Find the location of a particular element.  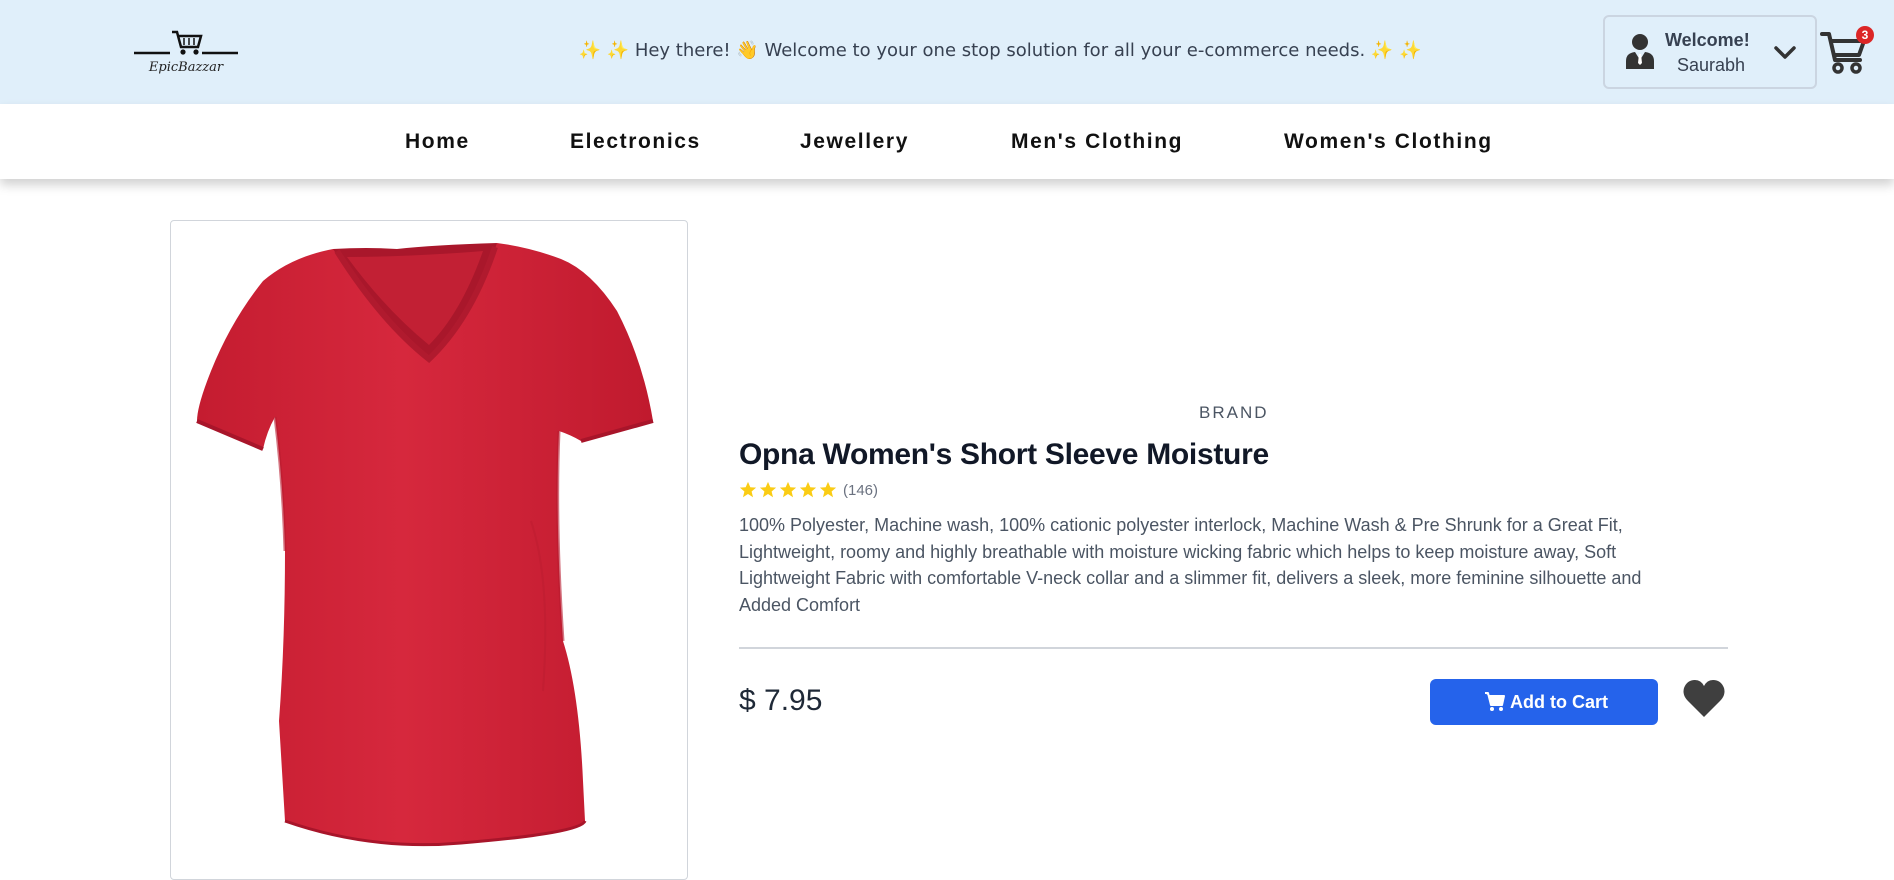

nav-item-electronics: Electronics is located at coordinates (635, 142).